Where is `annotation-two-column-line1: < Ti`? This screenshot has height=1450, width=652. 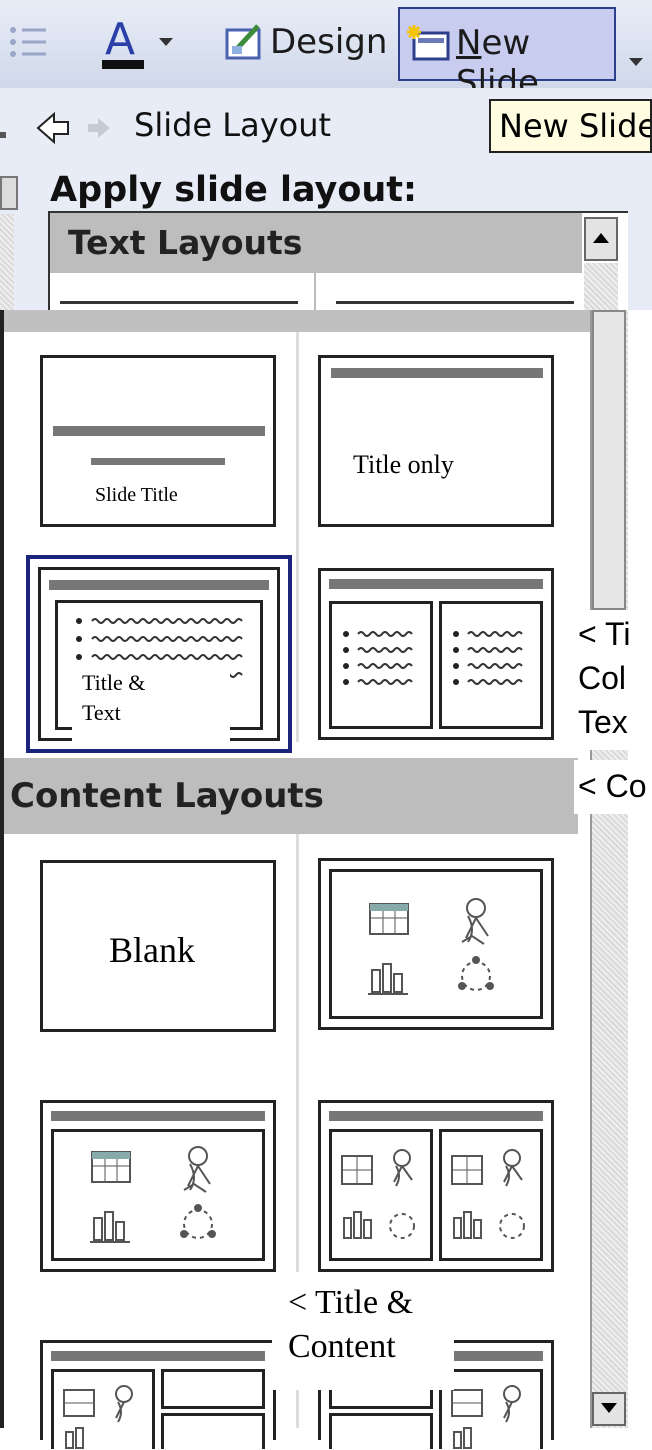 annotation-two-column-line1: < Ti is located at coordinates (604, 634).